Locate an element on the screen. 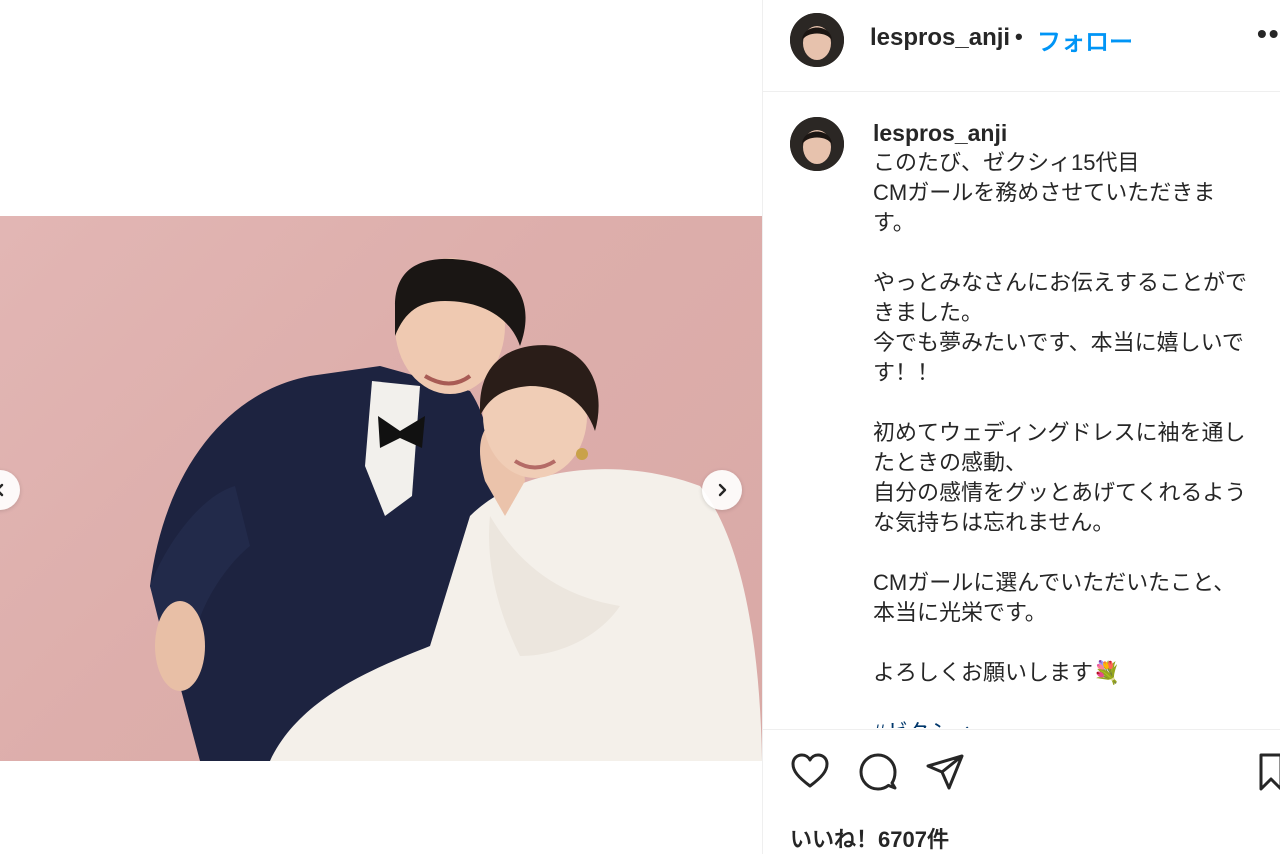 The width and height of the screenshot is (1280, 855). post-header: lespros_anji • フォロー •• is located at coordinates (1021, 46).